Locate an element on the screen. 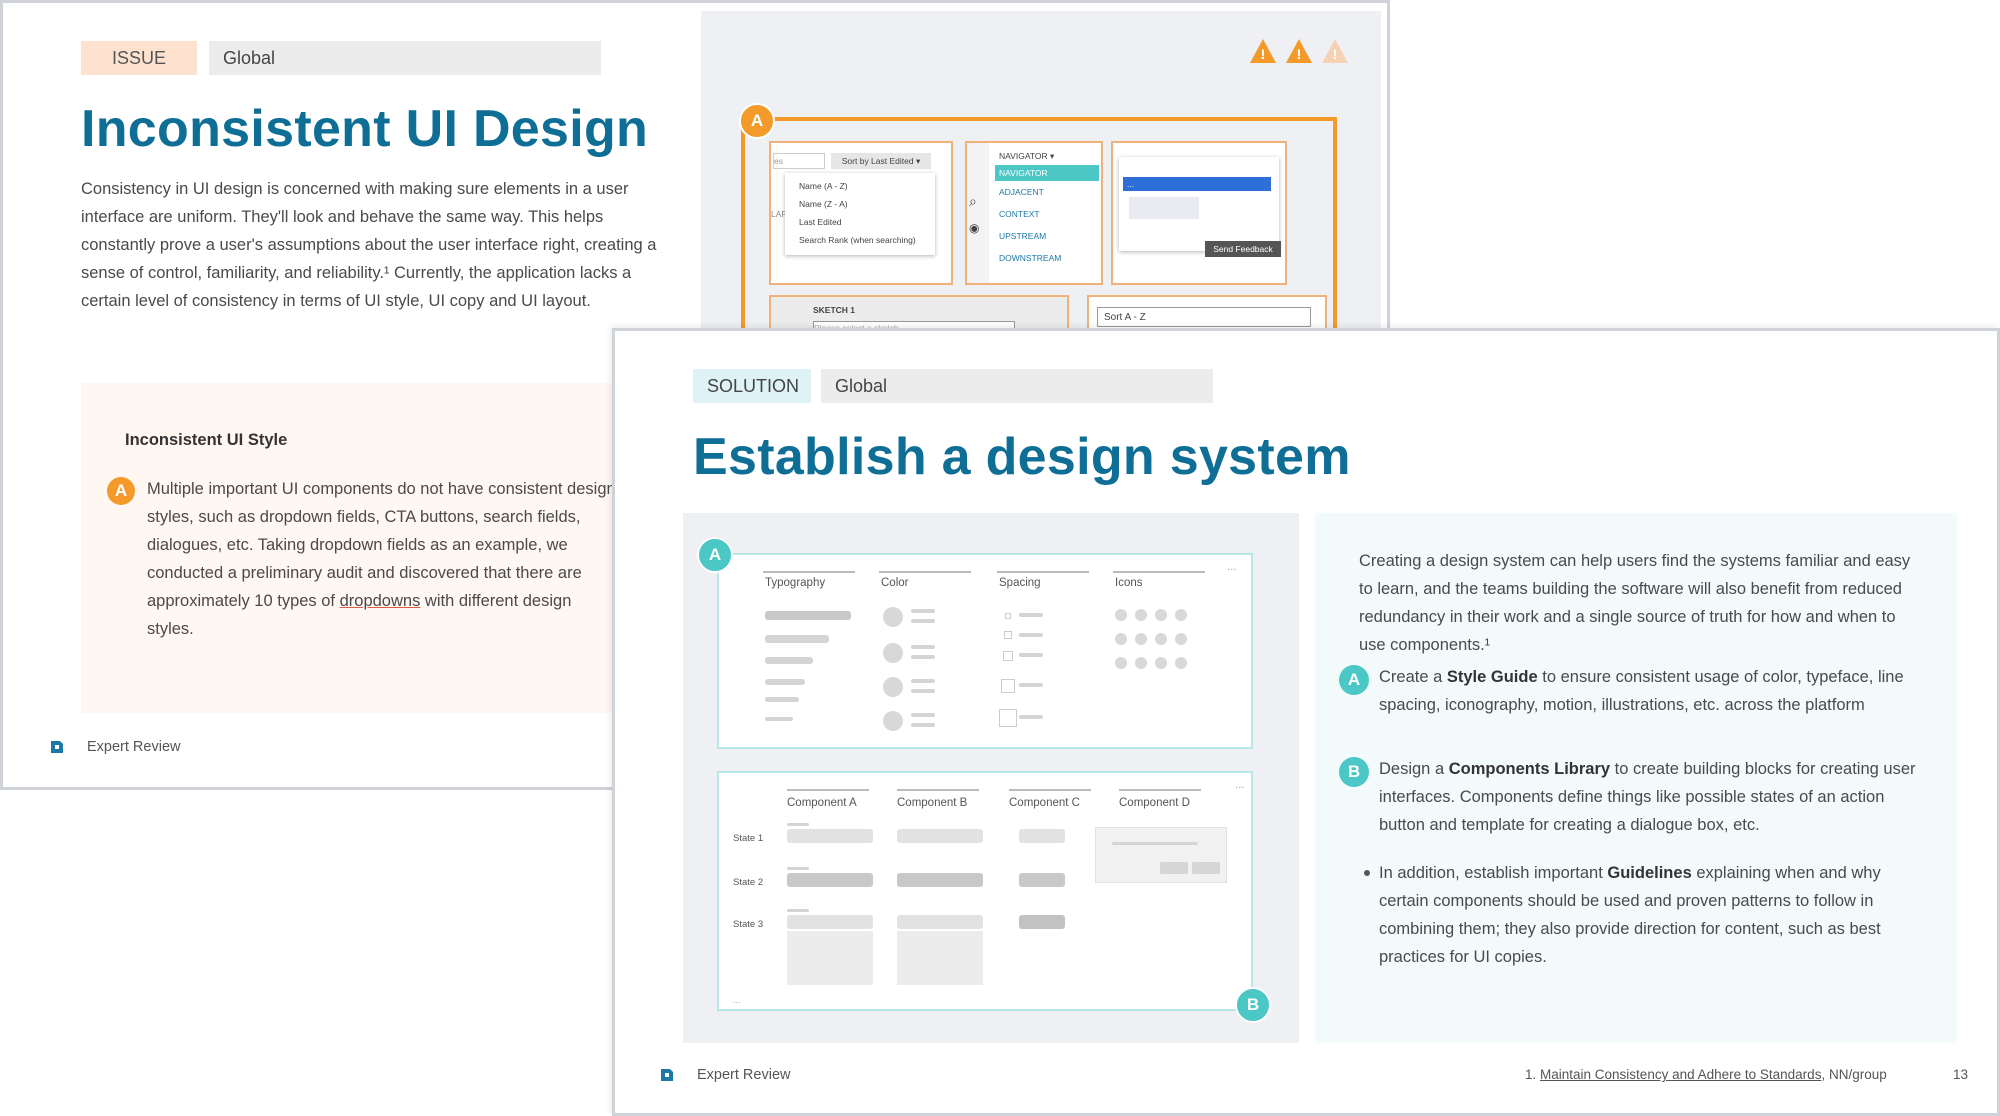 This screenshot has height=1116, width=2000. scope-tag: Global is located at coordinates (405, 58).